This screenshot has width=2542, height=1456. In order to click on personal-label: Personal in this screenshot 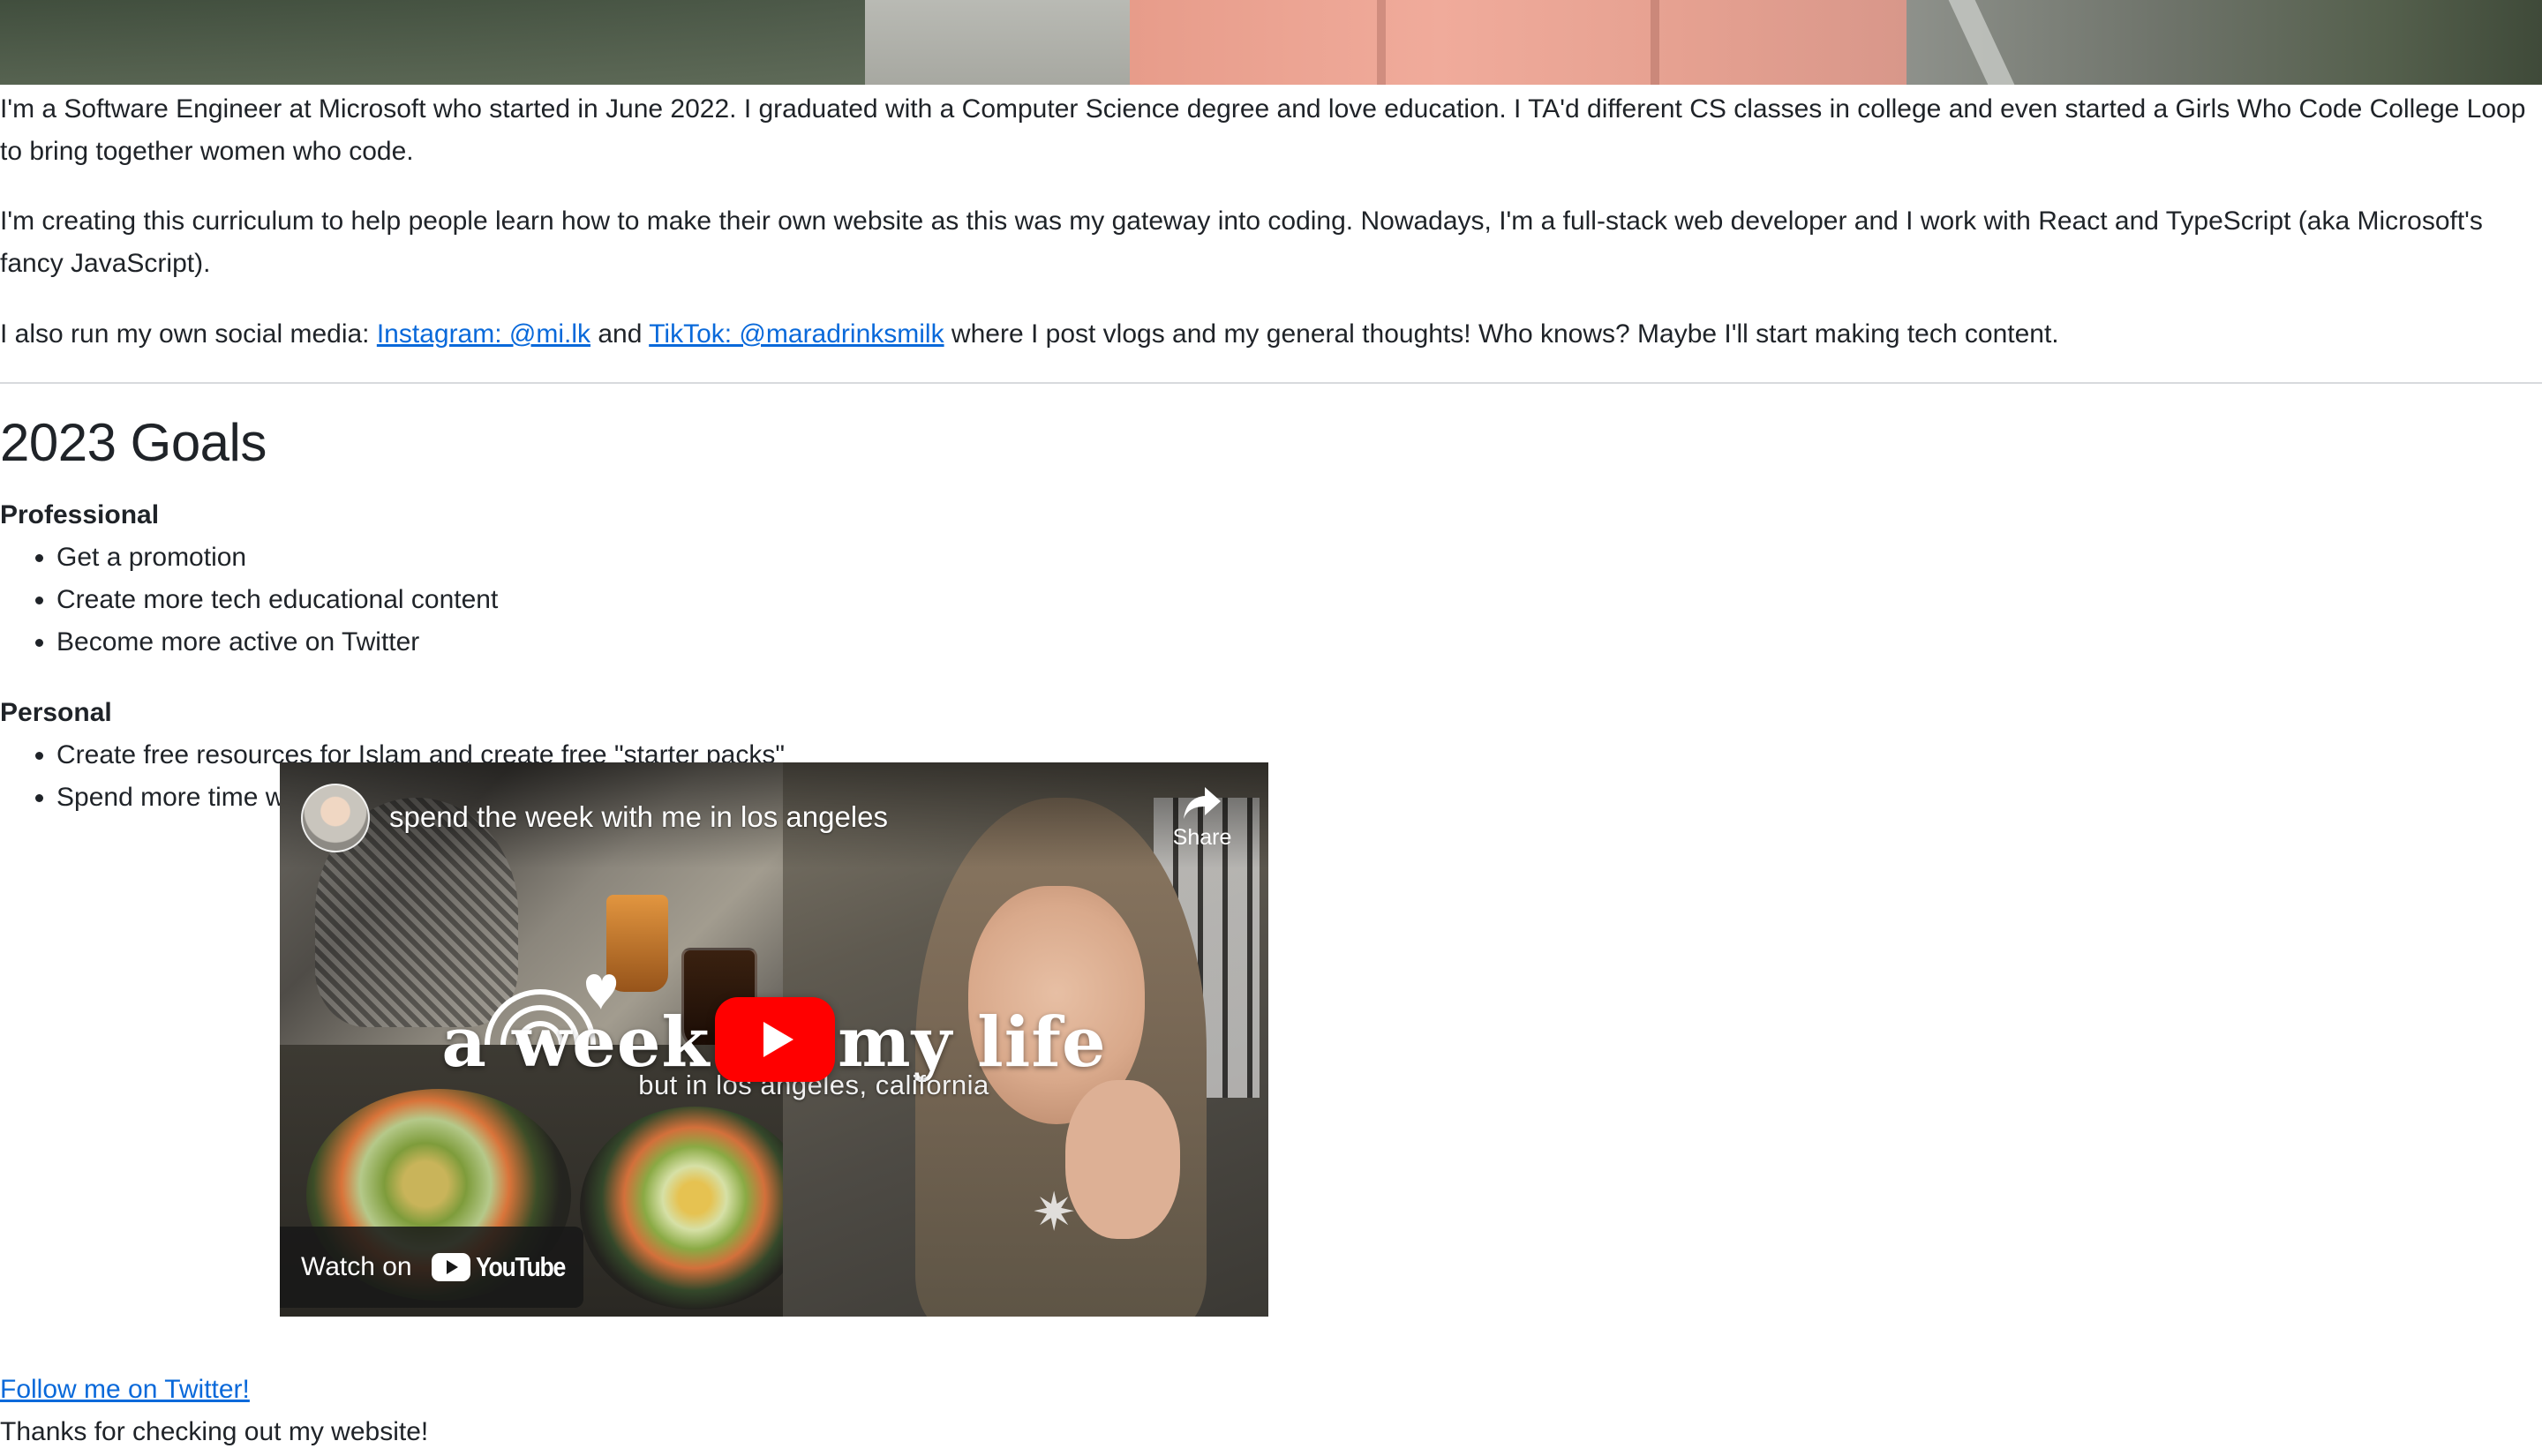, I will do `click(56, 712)`.